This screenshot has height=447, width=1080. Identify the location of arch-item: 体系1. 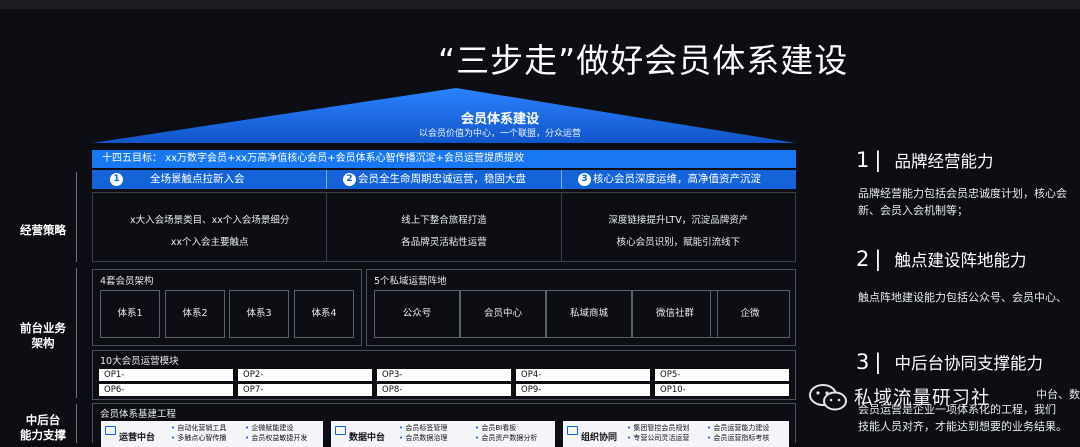
(130, 314).